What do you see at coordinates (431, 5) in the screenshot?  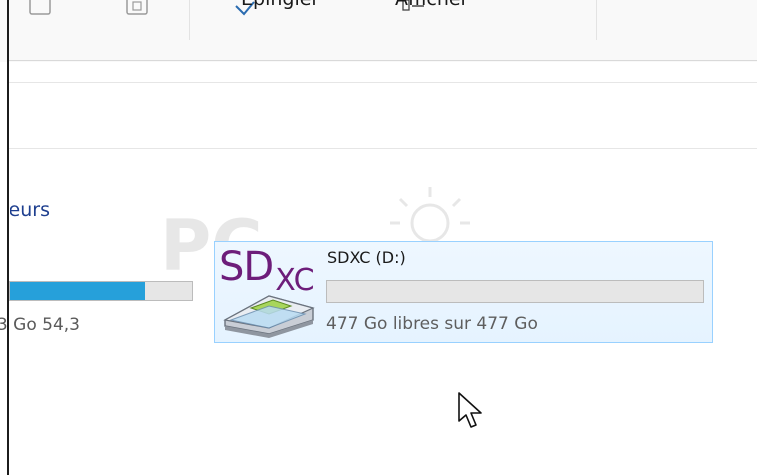 I see `display-button-label: Afficher` at bounding box center [431, 5].